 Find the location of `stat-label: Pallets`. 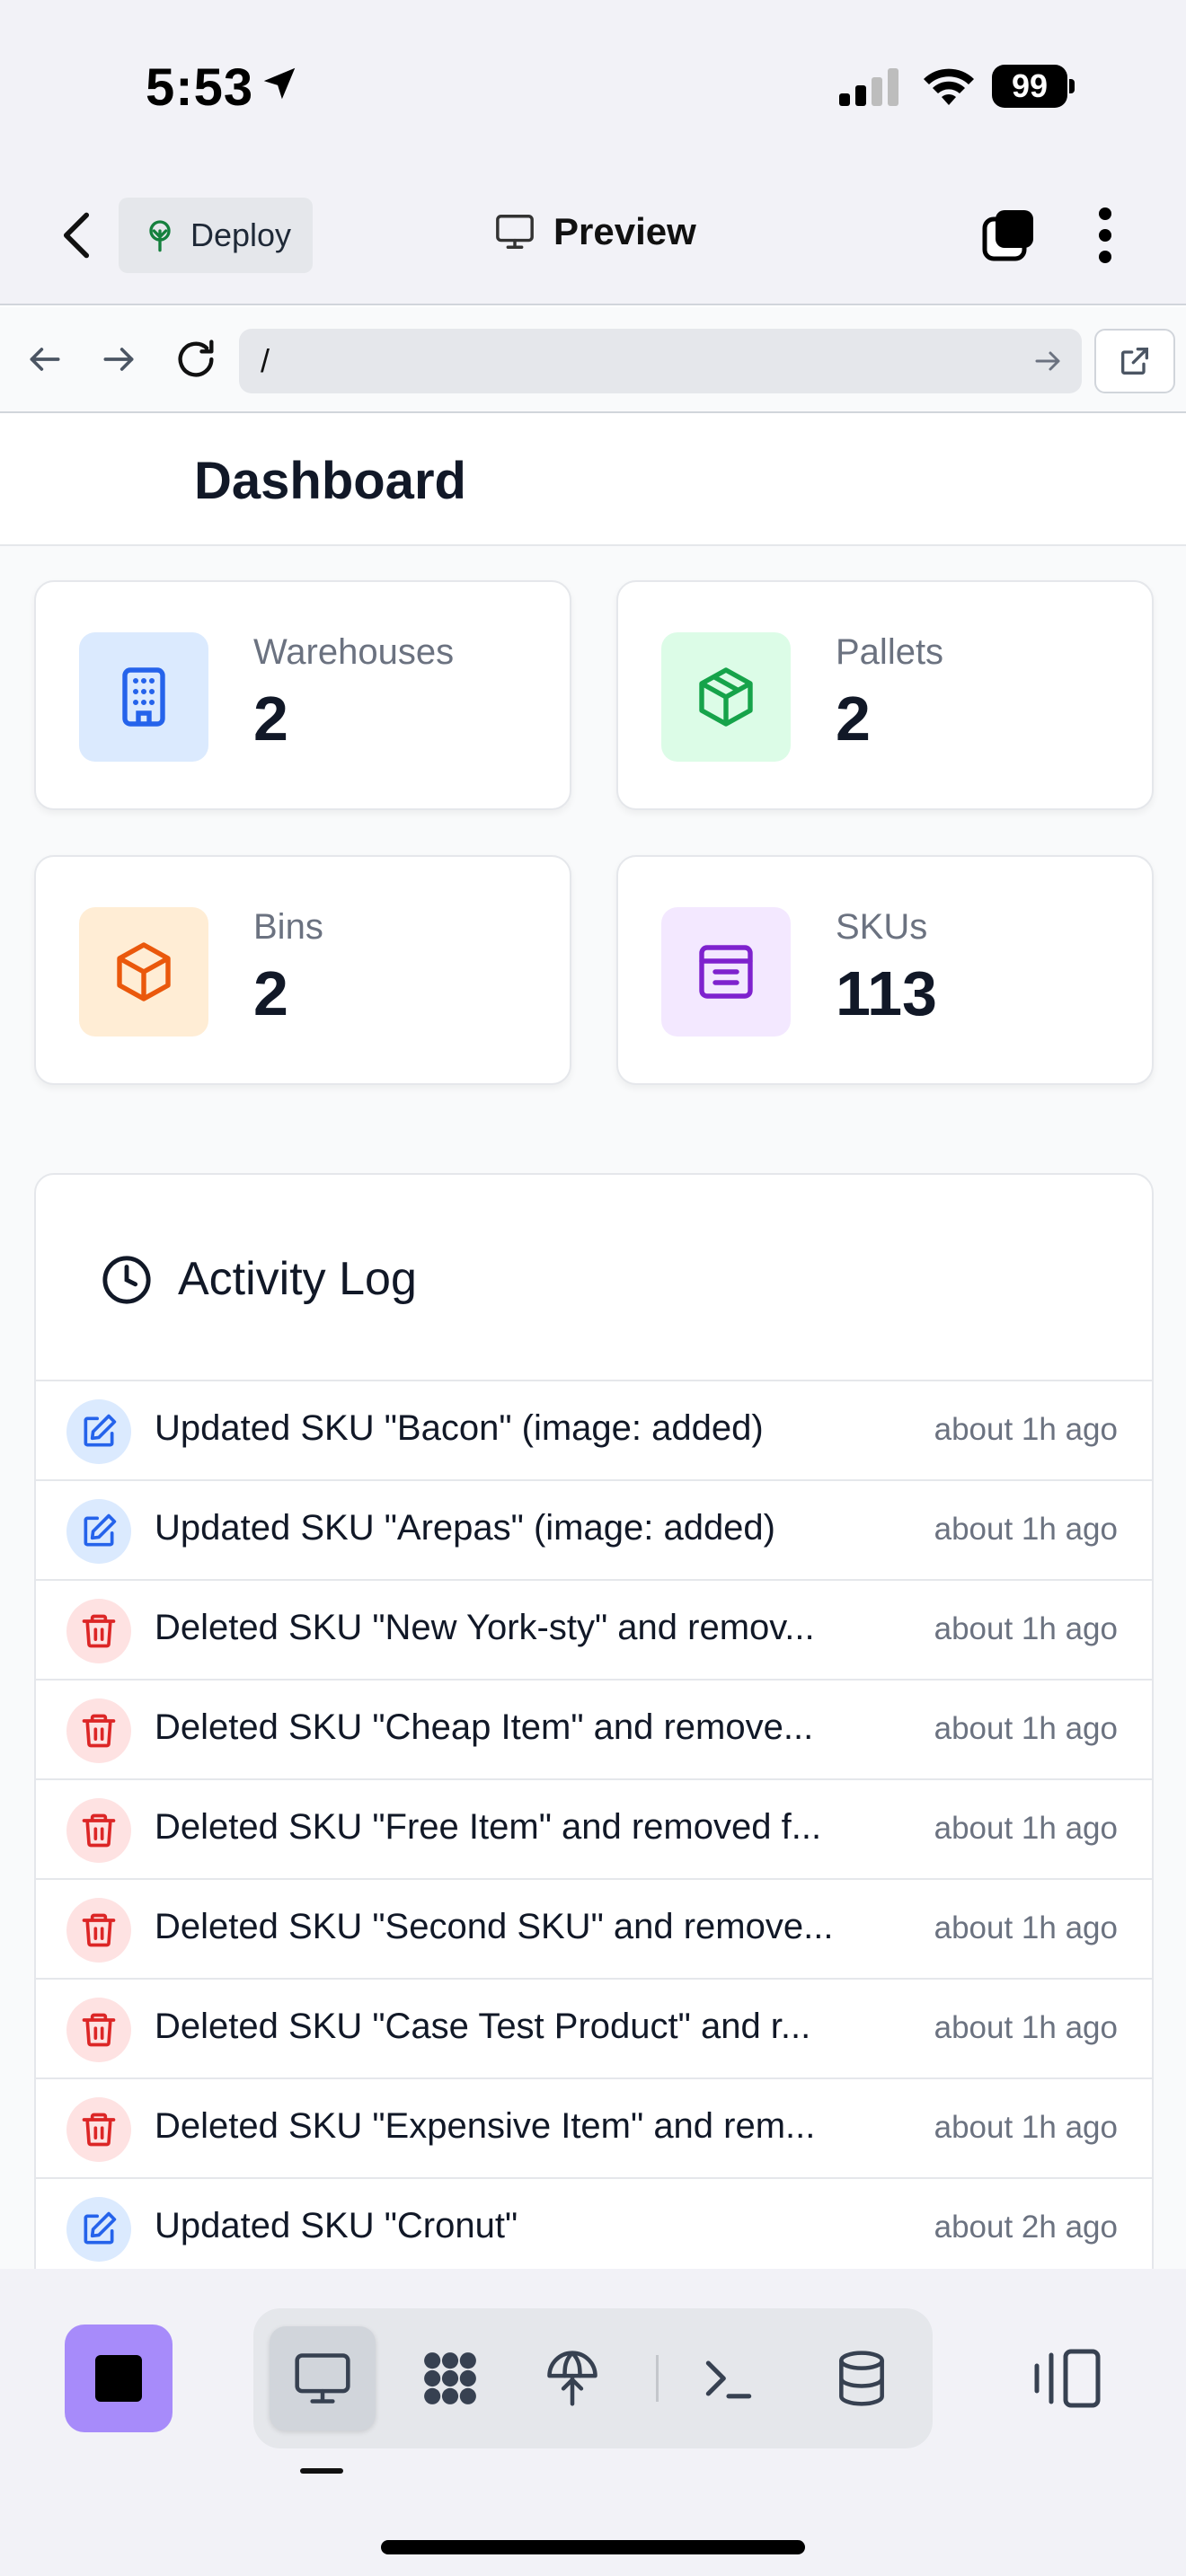

stat-label: Pallets is located at coordinates (890, 652).